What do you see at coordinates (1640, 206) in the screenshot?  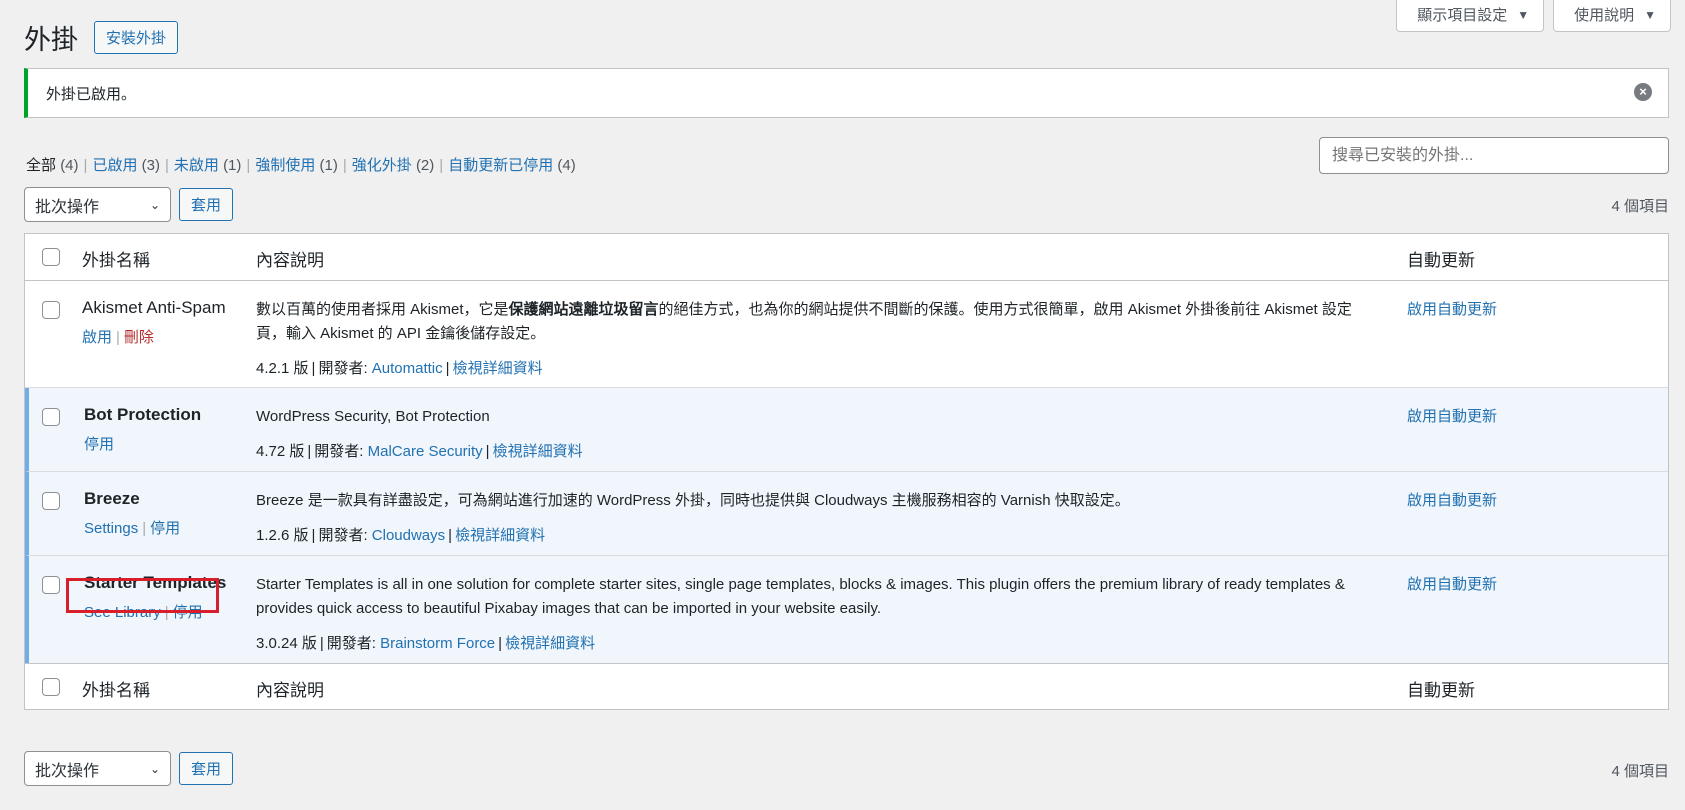 I see `item-count: 4 個項目` at bounding box center [1640, 206].